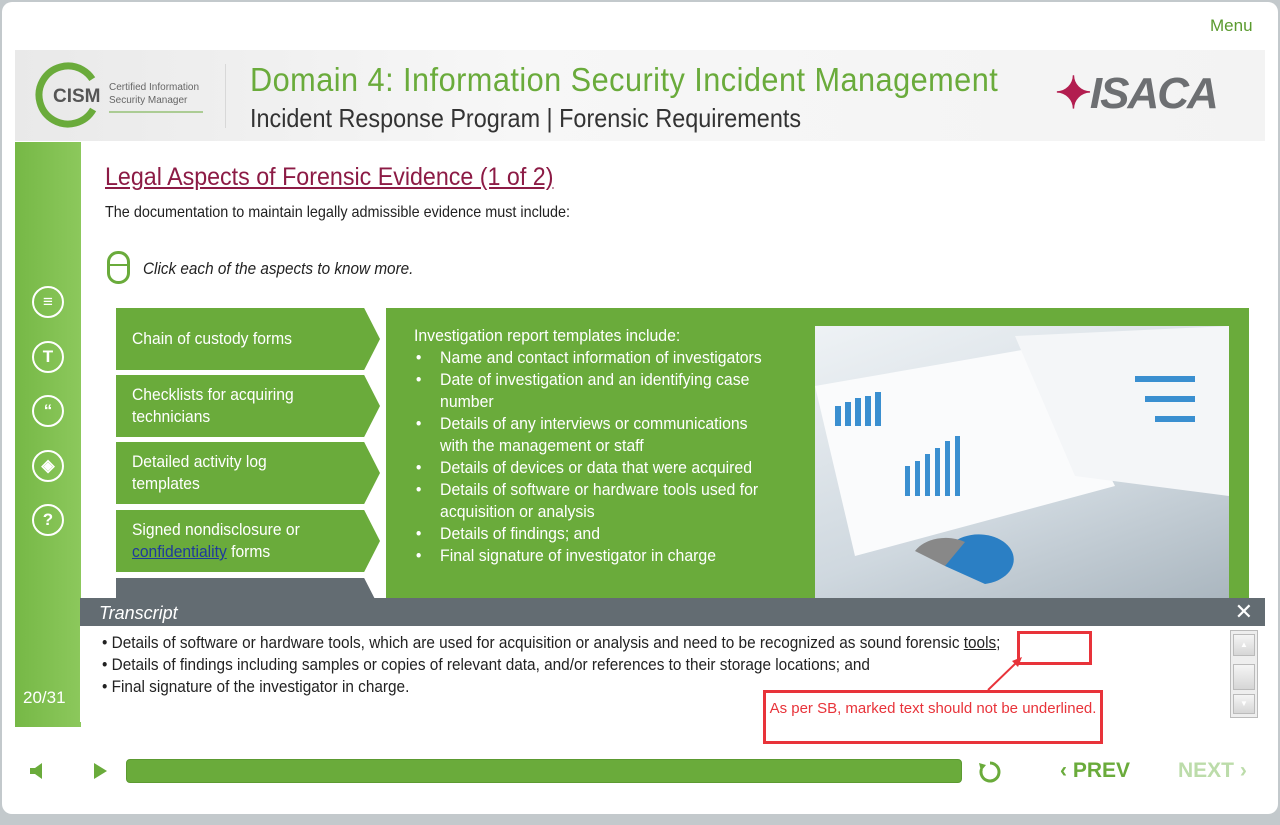 The image size is (1280, 825). I want to click on prev-label: PREV, so click(1101, 770).